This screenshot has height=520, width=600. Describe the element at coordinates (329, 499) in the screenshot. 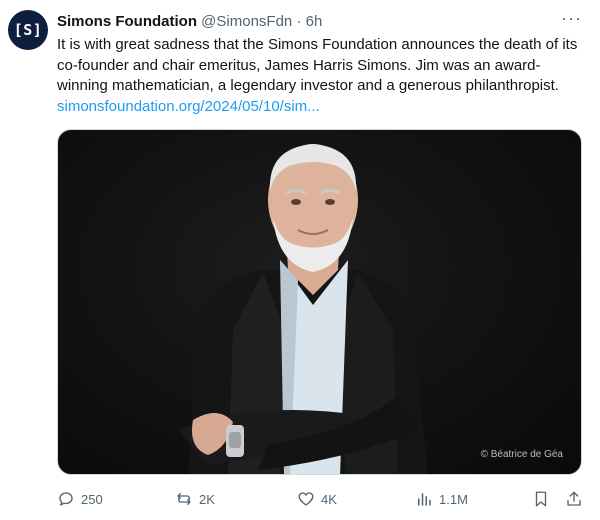

I see `like-count: 4K` at that location.